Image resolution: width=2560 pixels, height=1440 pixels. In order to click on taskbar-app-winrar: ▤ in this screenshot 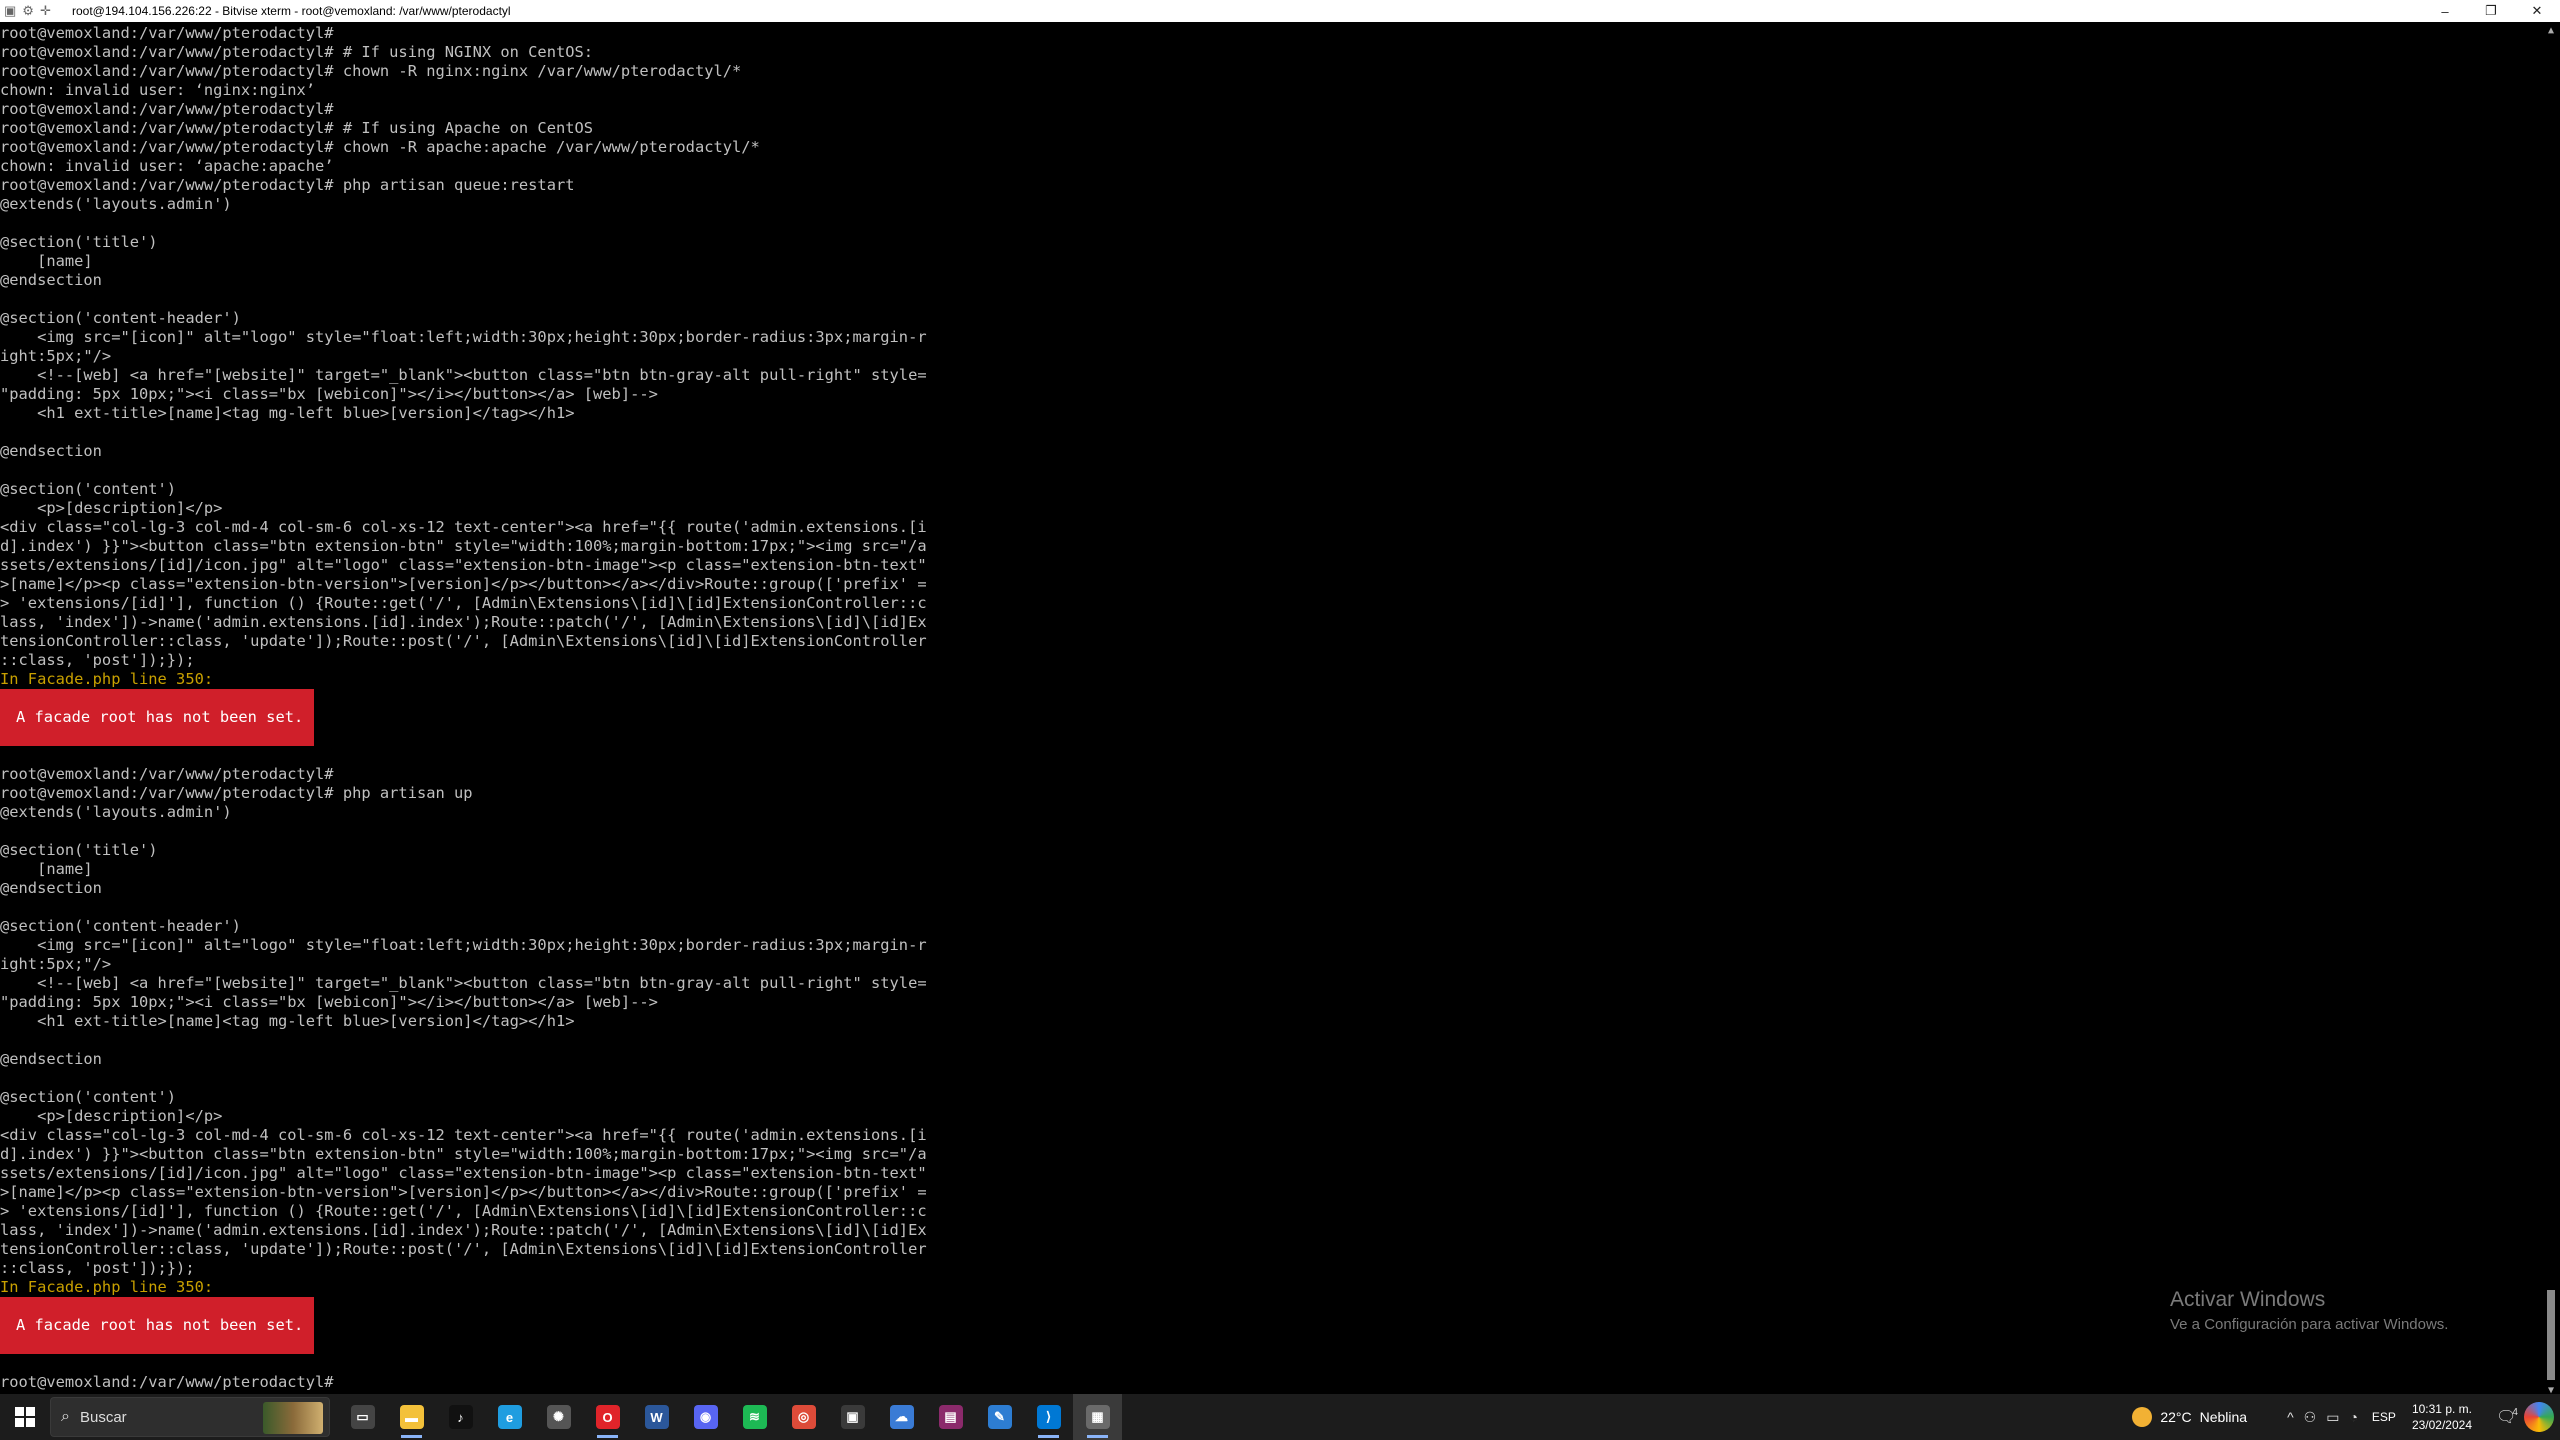, I will do `click(950, 1417)`.